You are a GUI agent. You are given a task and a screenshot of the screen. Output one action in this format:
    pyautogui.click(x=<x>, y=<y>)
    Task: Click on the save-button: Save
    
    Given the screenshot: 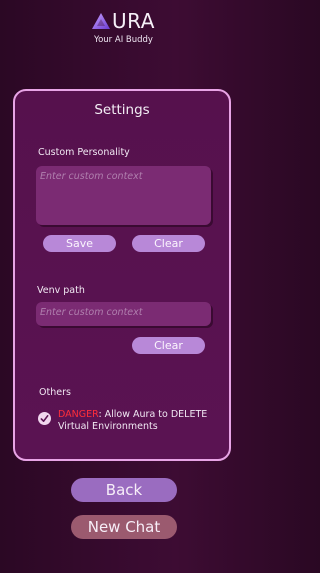 What is the action you would take?
    pyautogui.click(x=79, y=243)
    